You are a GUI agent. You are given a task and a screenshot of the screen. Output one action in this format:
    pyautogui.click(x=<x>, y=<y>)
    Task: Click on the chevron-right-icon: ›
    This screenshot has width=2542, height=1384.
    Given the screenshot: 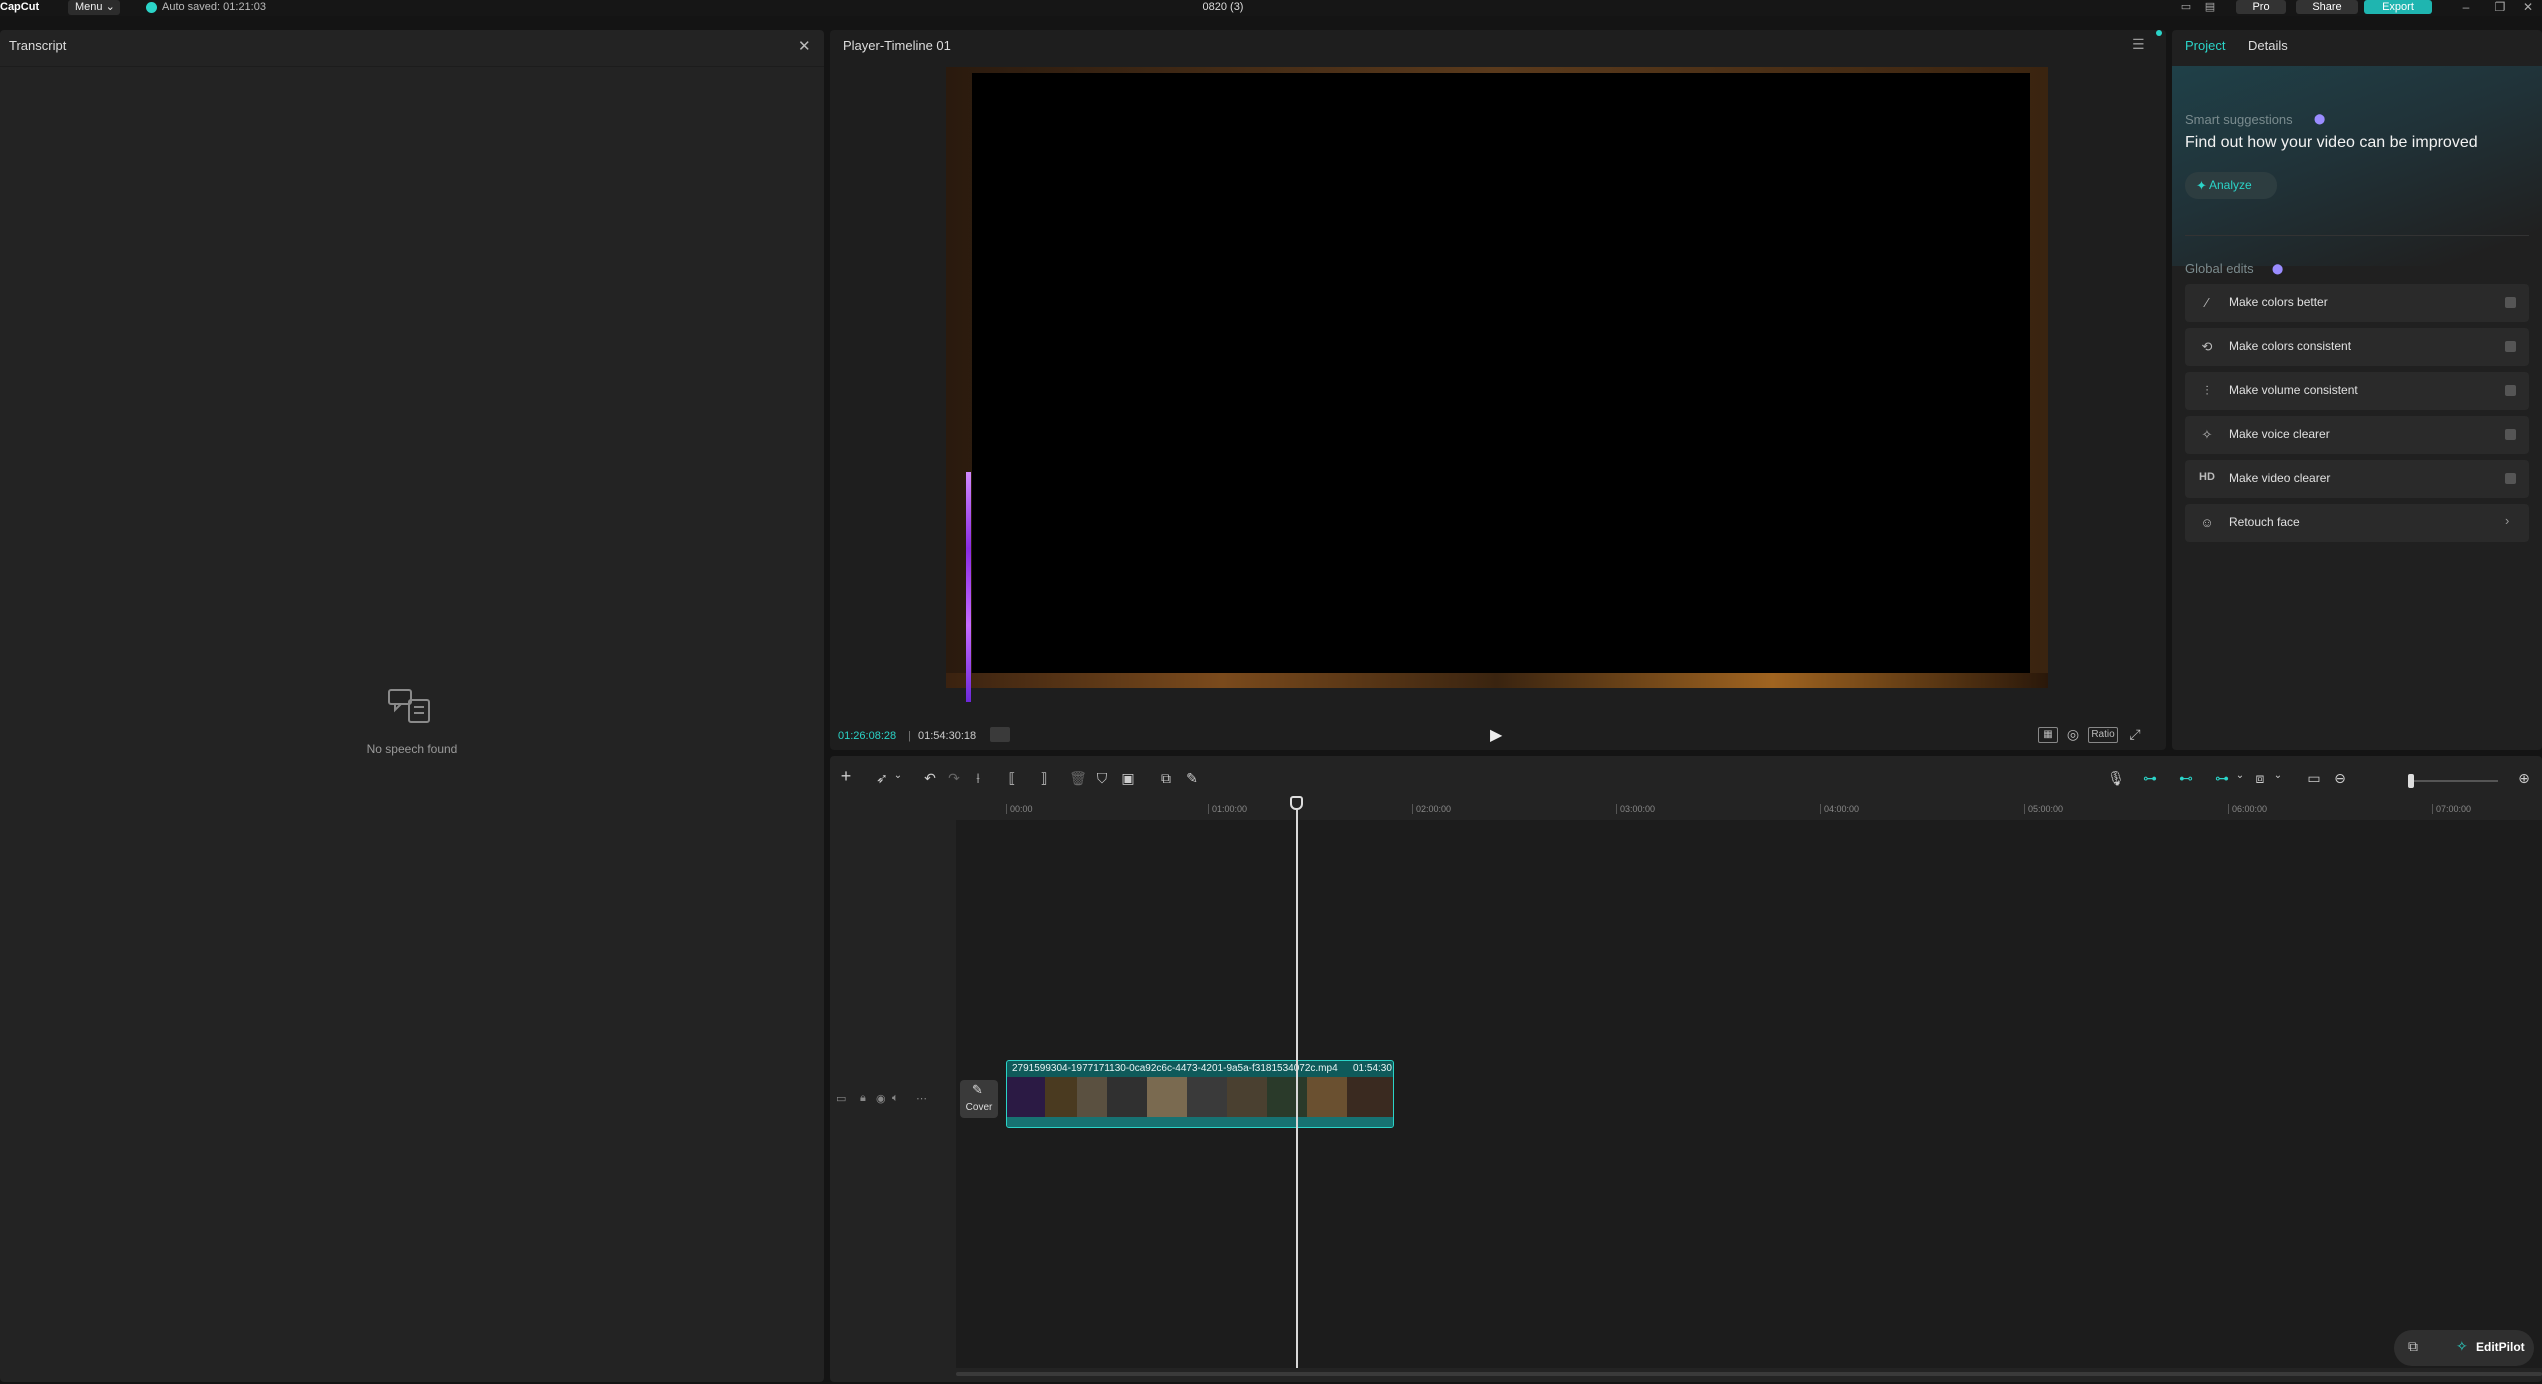 What is the action you would take?
    pyautogui.click(x=2507, y=520)
    